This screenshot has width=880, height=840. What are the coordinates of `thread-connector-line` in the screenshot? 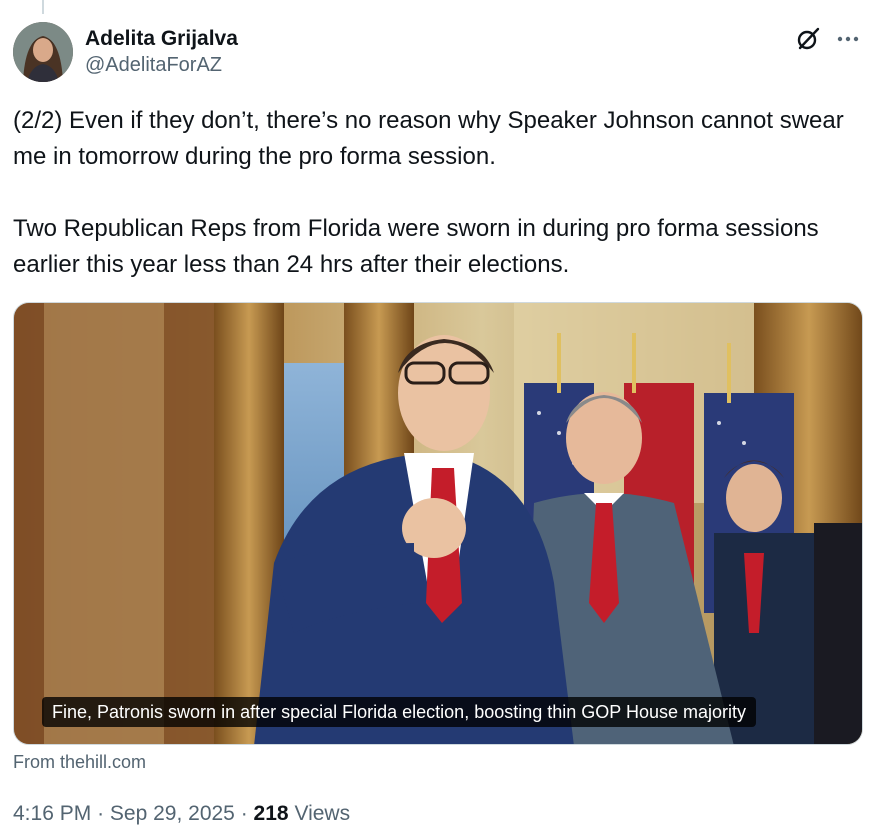 It's located at (43, 7).